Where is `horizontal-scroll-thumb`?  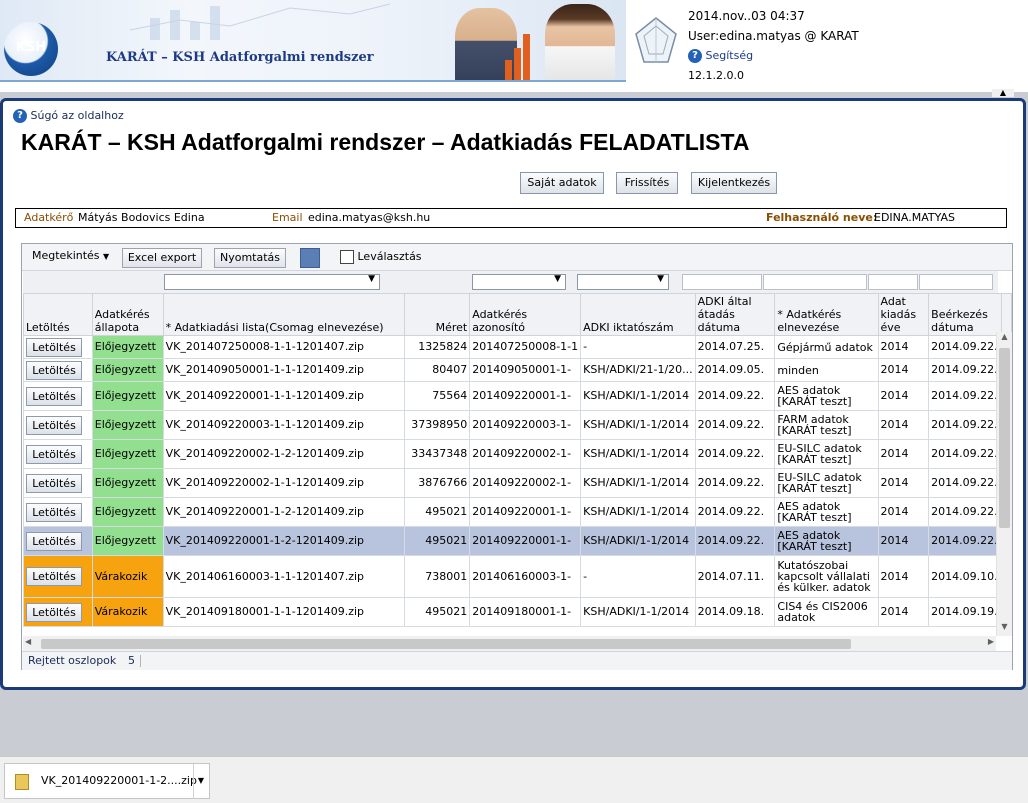
horizontal-scroll-thumb is located at coordinates (446, 644).